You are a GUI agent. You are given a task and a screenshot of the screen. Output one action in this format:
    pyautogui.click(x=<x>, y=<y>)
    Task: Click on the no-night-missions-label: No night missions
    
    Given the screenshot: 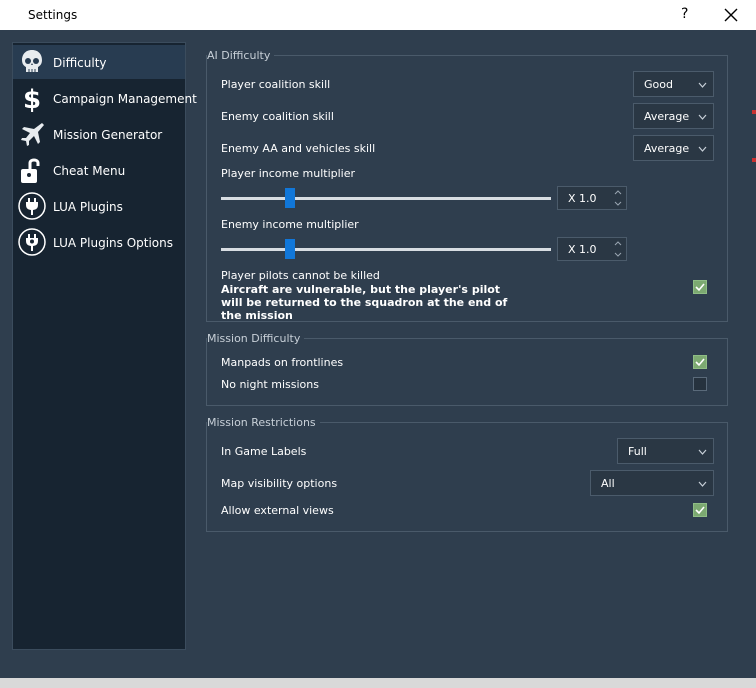 What is the action you would take?
    pyautogui.click(x=270, y=384)
    